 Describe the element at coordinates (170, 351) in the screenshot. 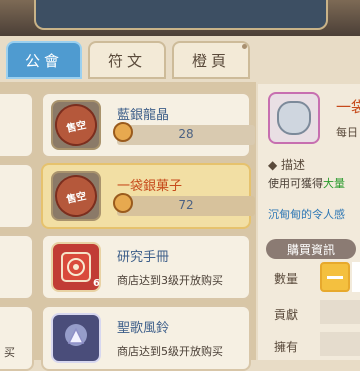

I see `unlock-notice: 商店达到5级开放购买` at that location.